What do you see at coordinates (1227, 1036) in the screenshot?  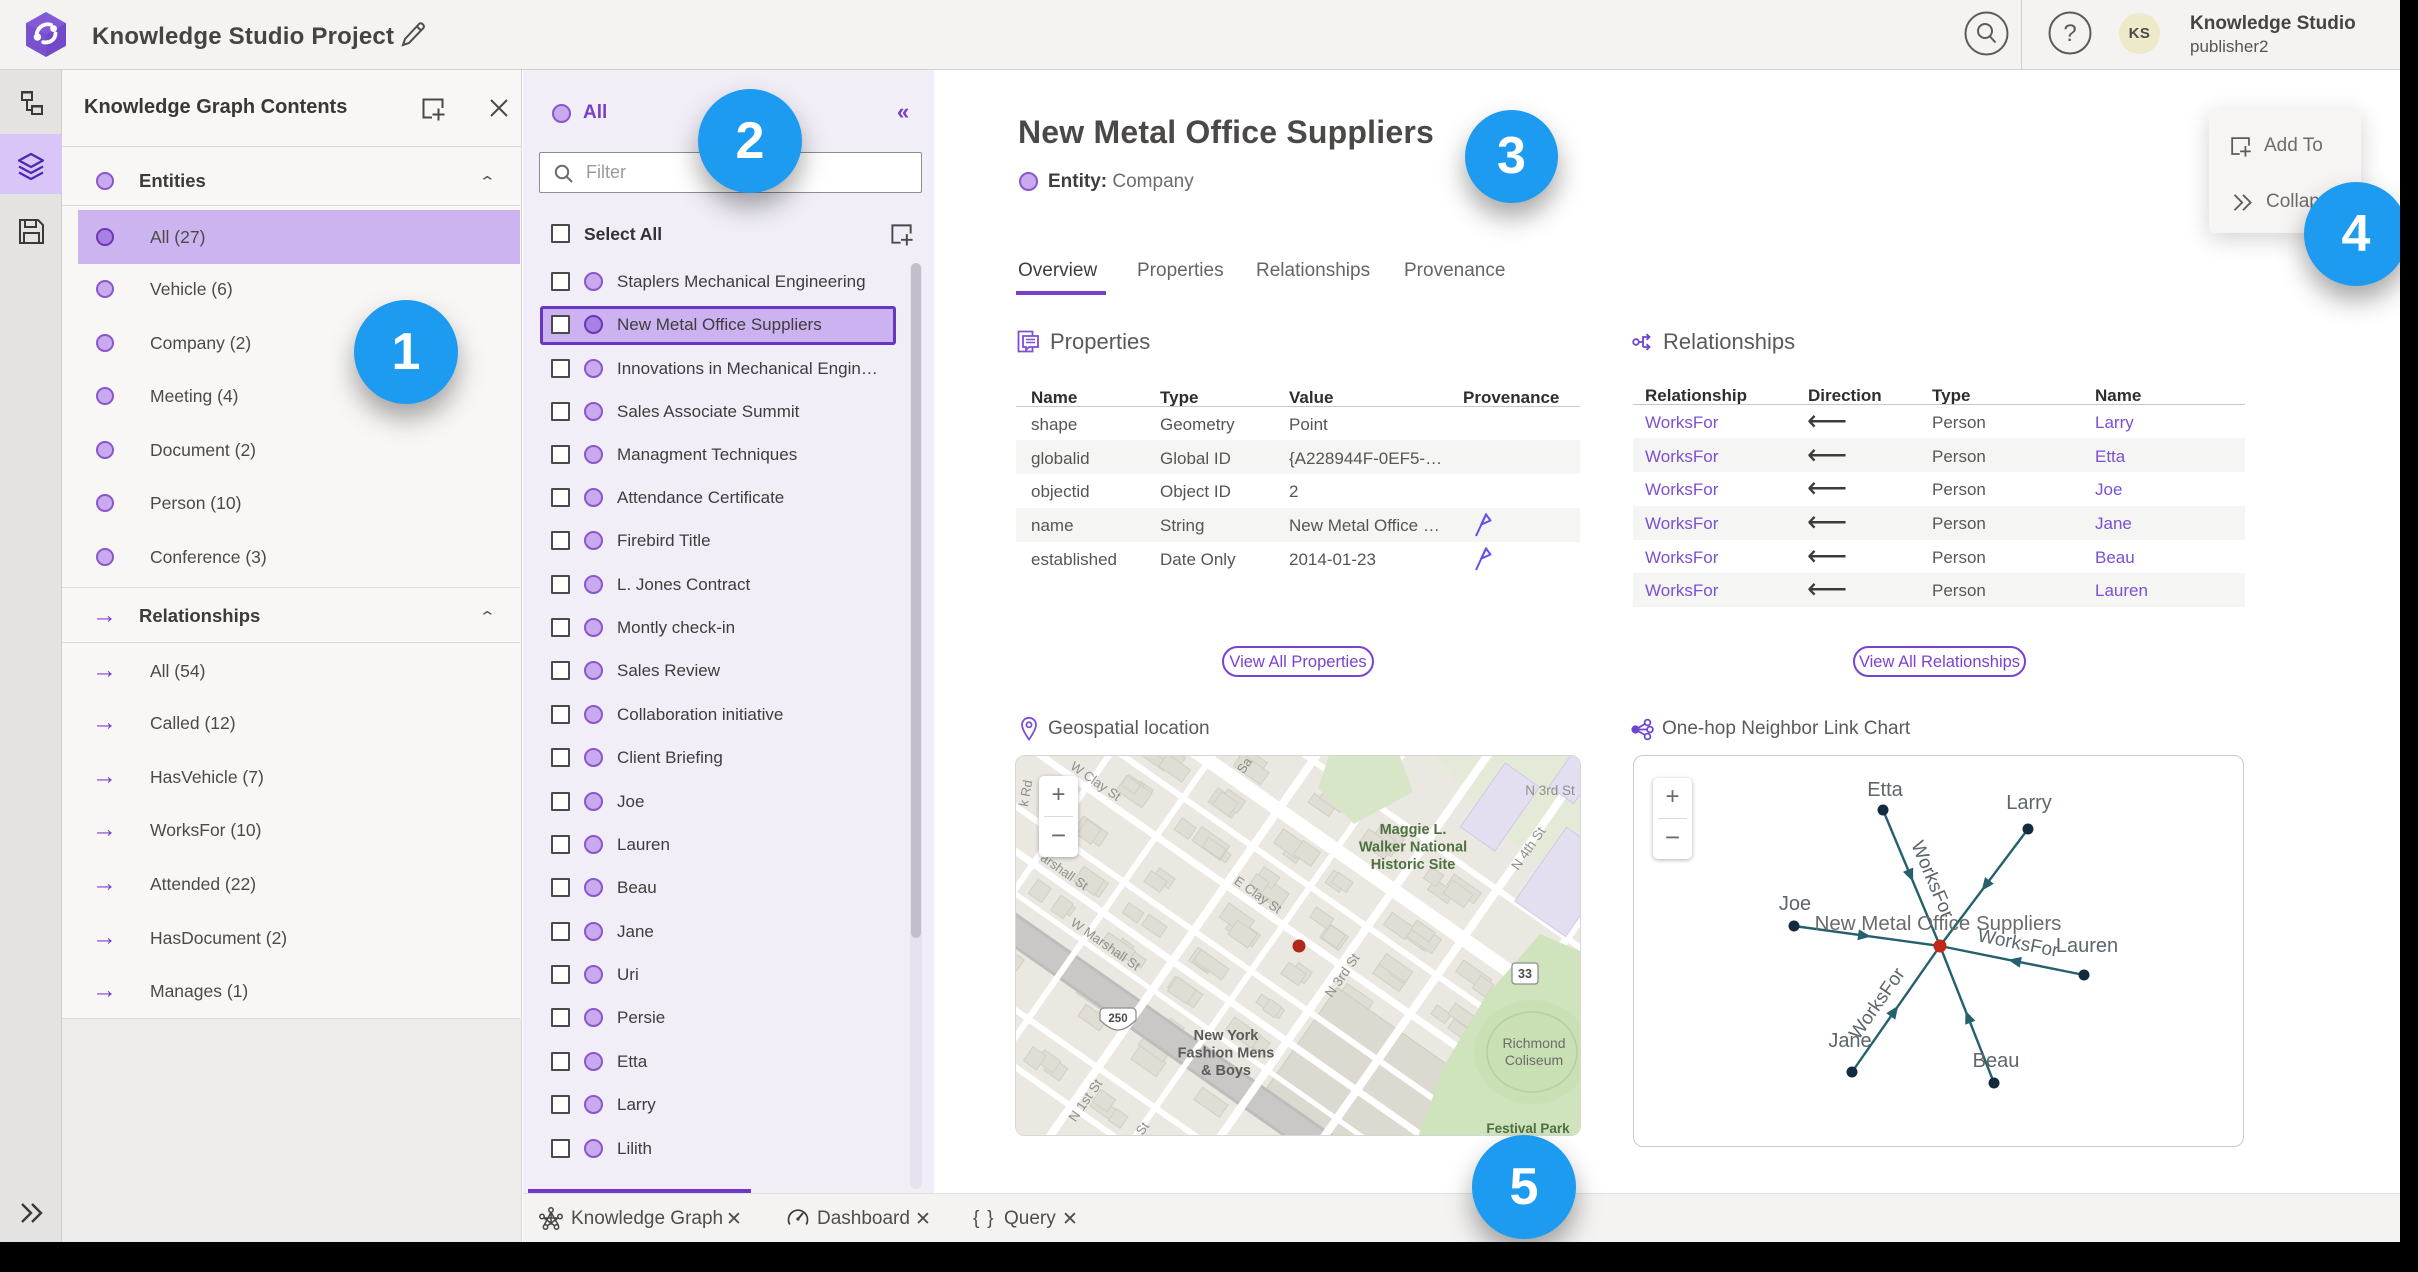 I see `svg-text: New York` at bounding box center [1227, 1036].